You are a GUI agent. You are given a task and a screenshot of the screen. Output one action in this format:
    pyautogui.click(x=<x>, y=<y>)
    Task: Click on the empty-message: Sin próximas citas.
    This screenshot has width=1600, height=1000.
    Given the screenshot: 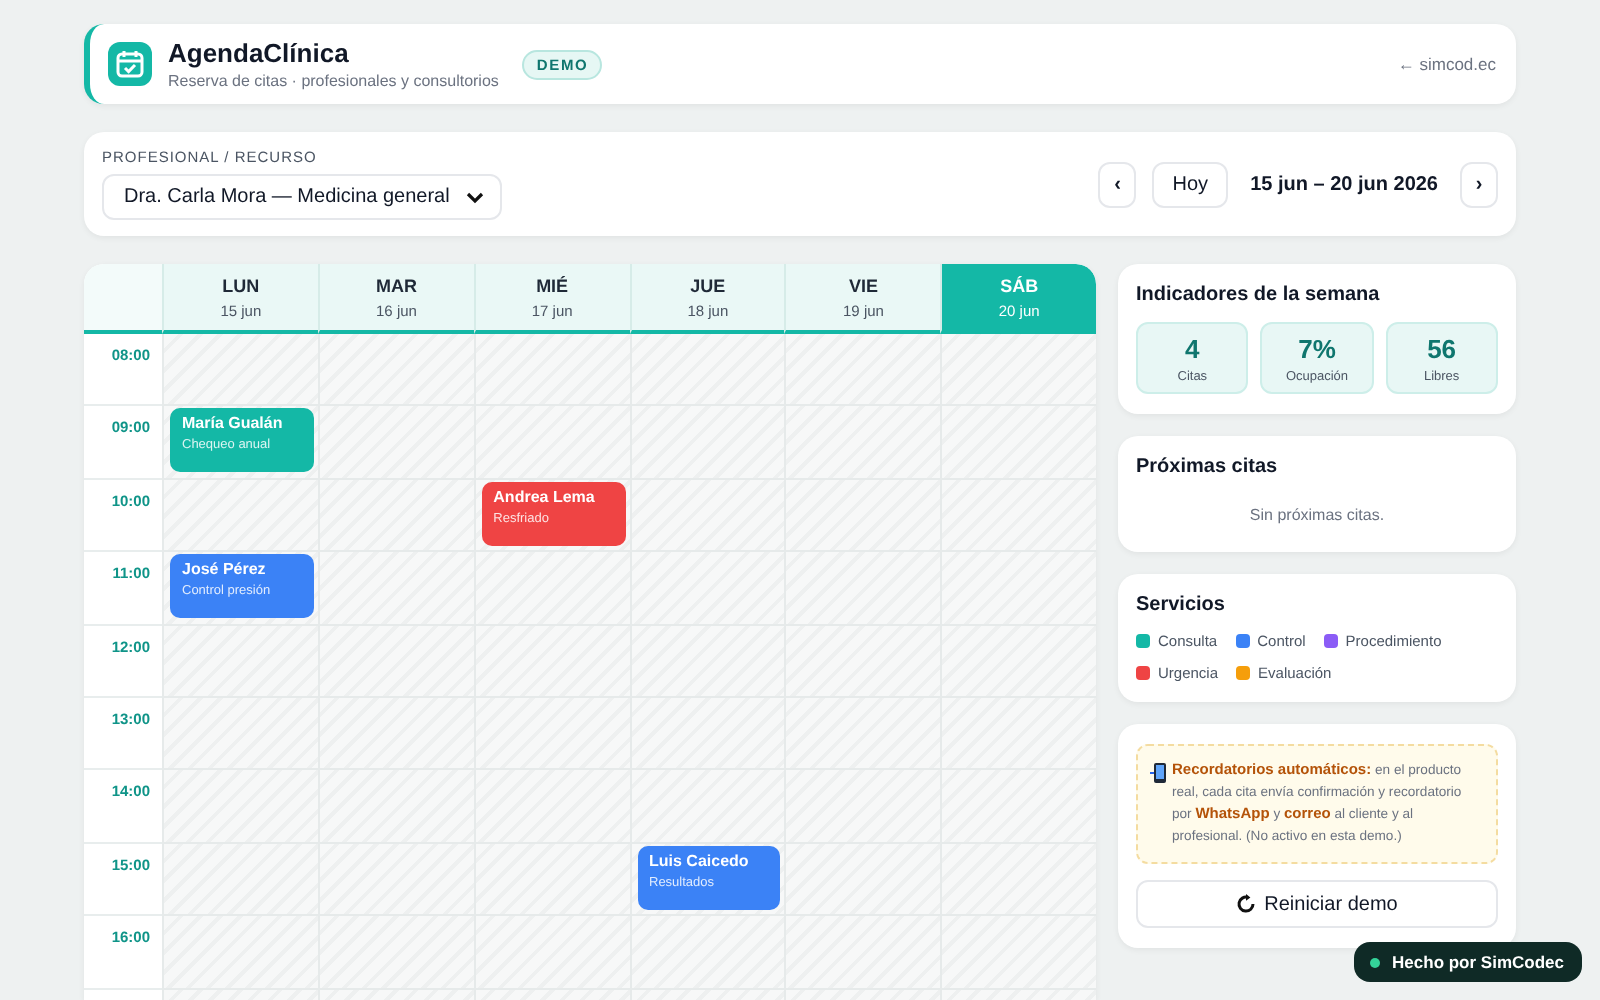 What is the action you would take?
    pyautogui.click(x=1317, y=516)
    